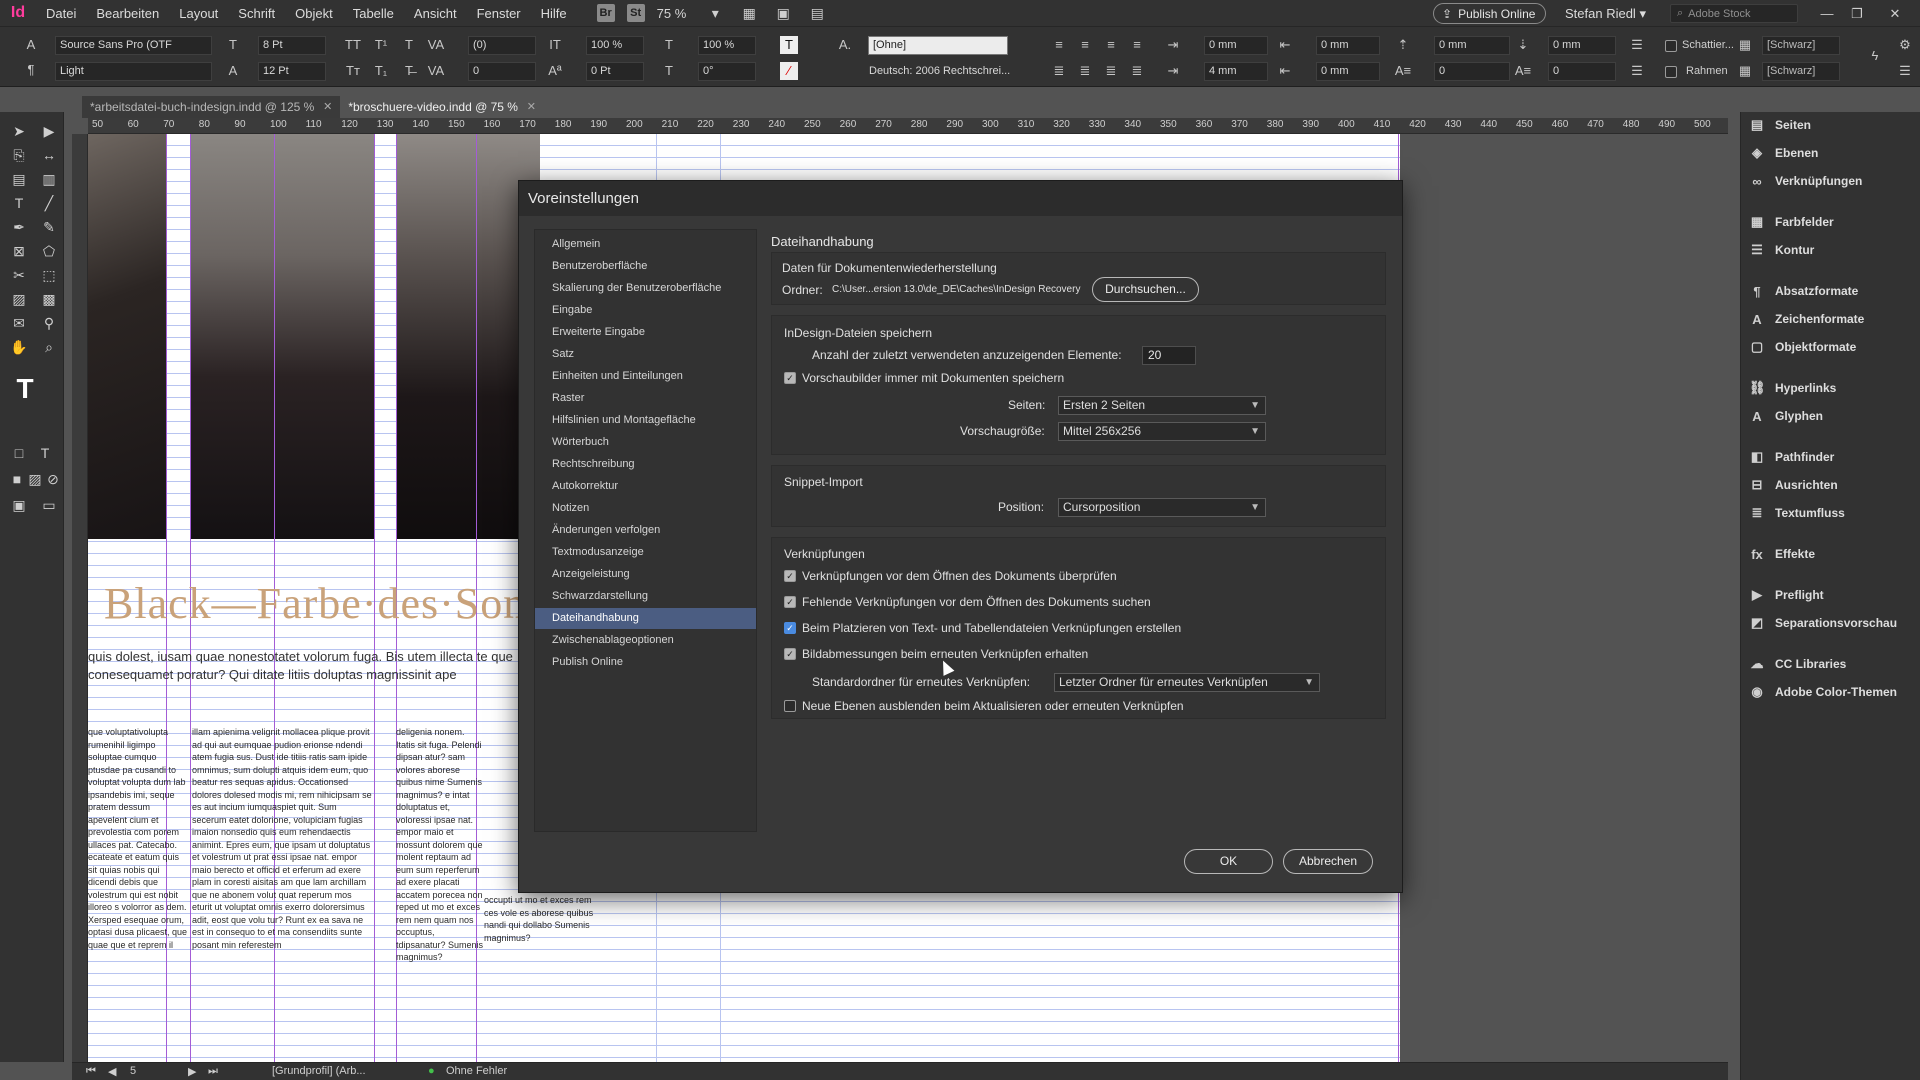 This screenshot has height=1080, width=1920. Describe the element at coordinates (1823, 692) in the screenshot. I see `panel-adobe-color: ◉ Adobe Color-Themen` at that location.